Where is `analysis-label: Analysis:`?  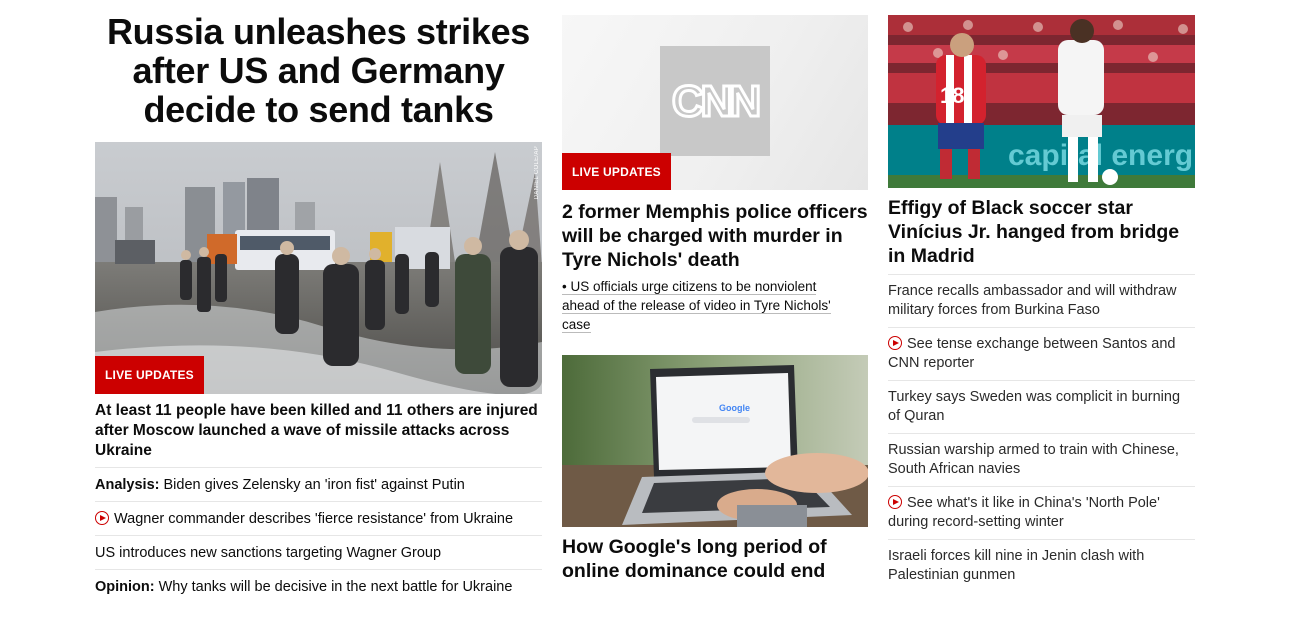 analysis-label: Analysis: is located at coordinates (127, 485).